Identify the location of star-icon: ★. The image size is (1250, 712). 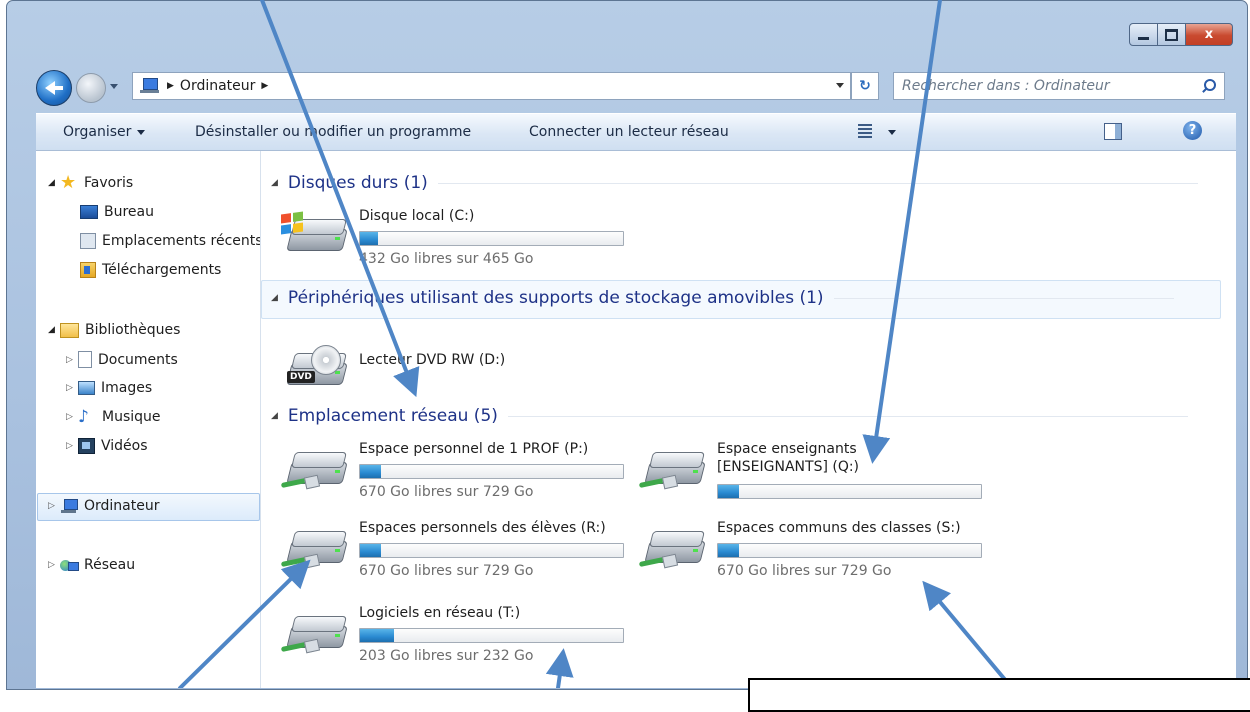
(68, 182).